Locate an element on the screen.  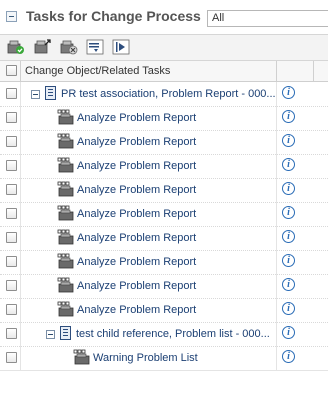
task-menu-icon is located at coordinates (95, 47).